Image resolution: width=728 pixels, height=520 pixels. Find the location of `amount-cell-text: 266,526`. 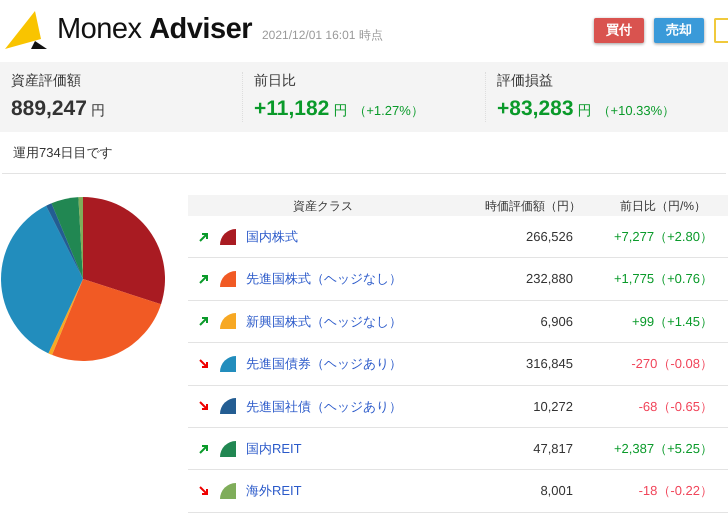

amount-cell-text: 266,526 is located at coordinates (549, 237).